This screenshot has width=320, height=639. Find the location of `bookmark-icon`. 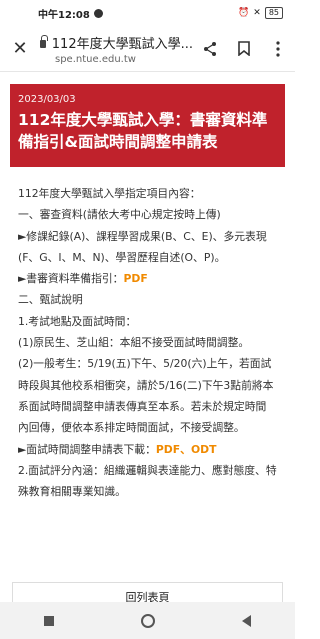

bookmark-icon is located at coordinates (244, 48).